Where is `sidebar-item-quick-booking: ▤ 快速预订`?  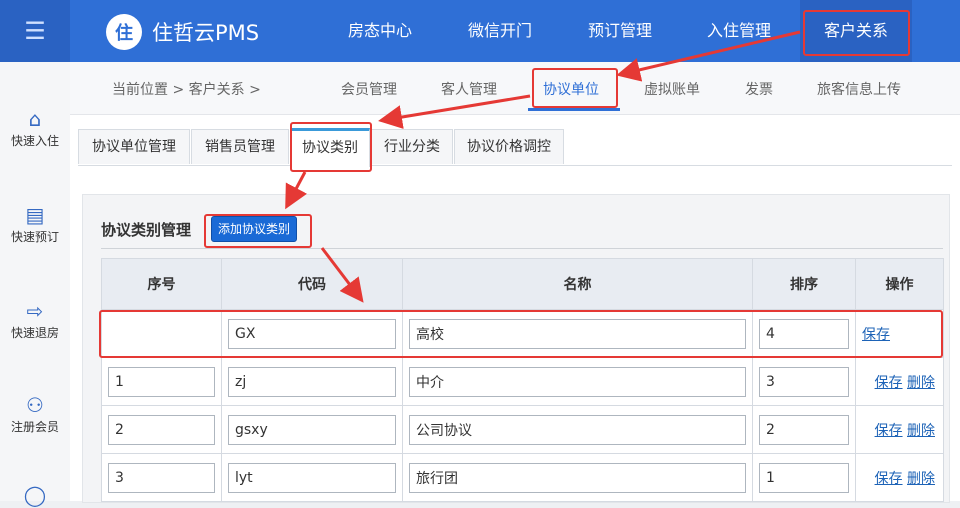
sidebar-item-quick-booking: ▤ 快速预订 is located at coordinates (35, 223).